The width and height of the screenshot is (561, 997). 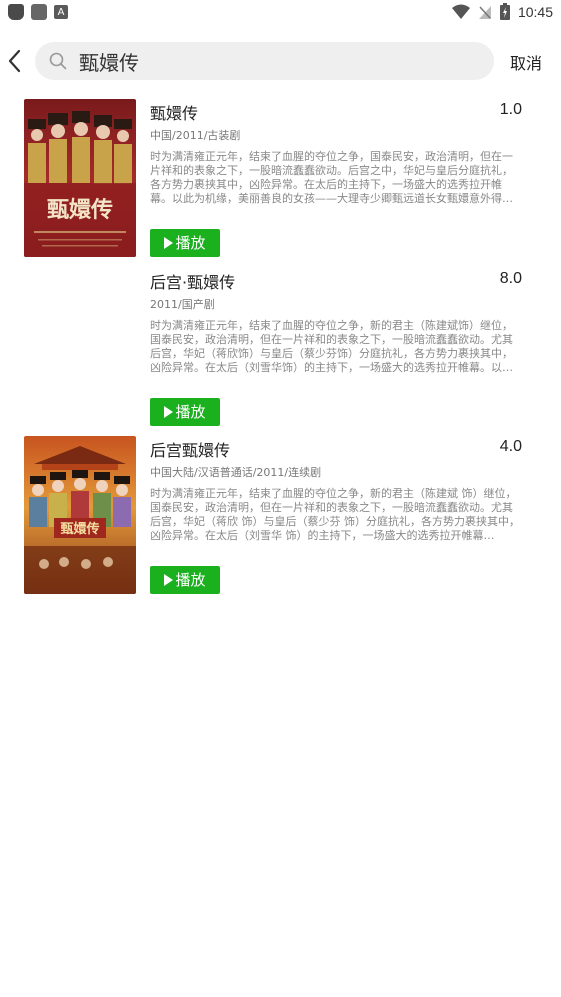 What do you see at coordinates (535, 11) in the screenshot?
I see `clock: 10:45` at bounding box center [535, 11].